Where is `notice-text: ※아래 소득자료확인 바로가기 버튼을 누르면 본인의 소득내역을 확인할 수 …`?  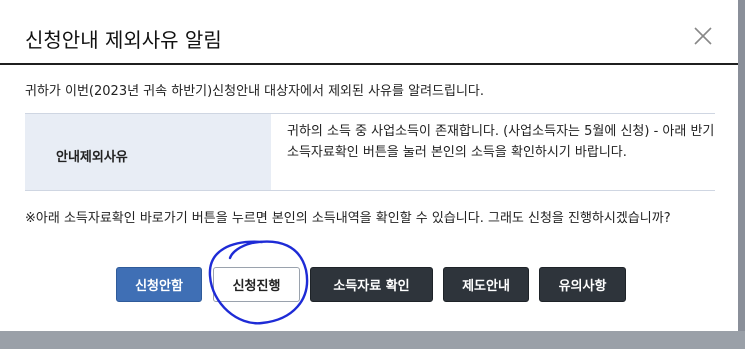
notice-text: ※아래 소득자료확인 바로가기 버튼을 누르면 본인의 소득내역을 확인할 수 … is located at coordinates (348, 218).